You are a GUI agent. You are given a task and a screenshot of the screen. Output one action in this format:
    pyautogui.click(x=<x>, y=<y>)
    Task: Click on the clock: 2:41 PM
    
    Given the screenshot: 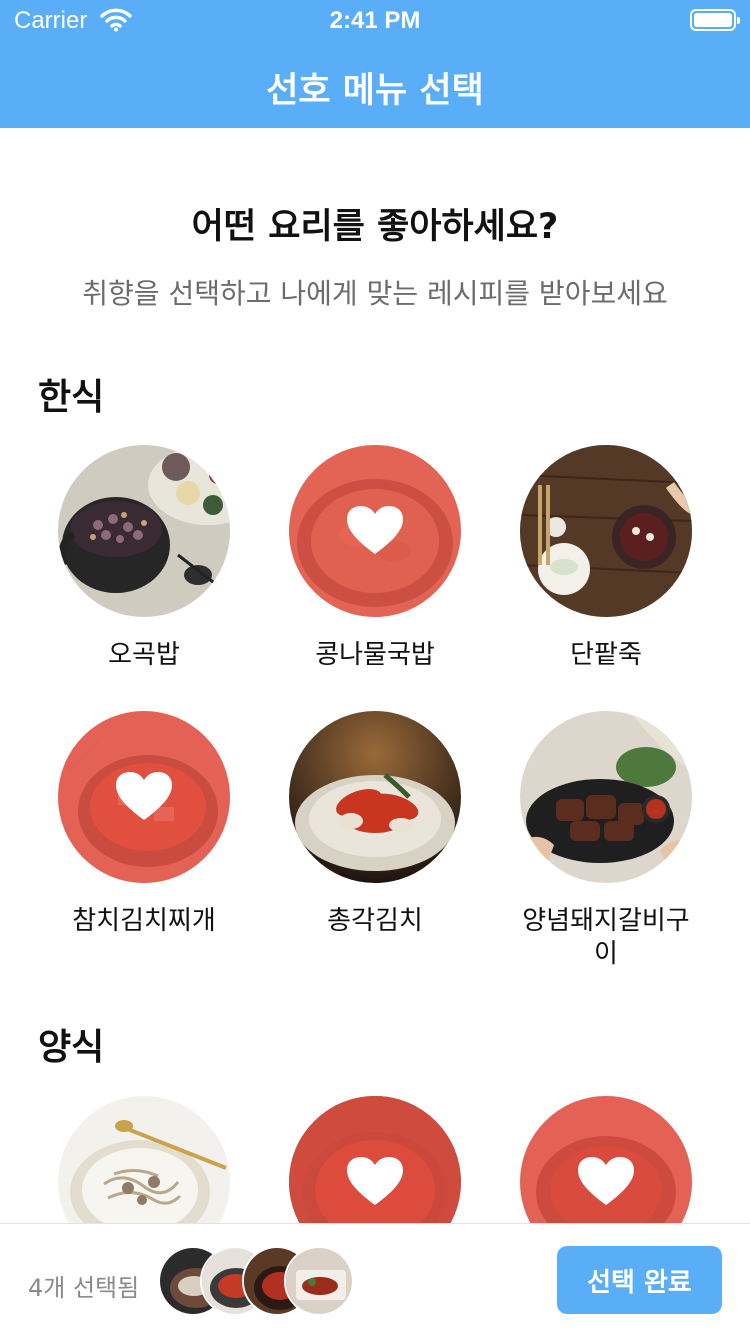 What is the action you would take?
    pyautogui.click(x=375, y=20)
    